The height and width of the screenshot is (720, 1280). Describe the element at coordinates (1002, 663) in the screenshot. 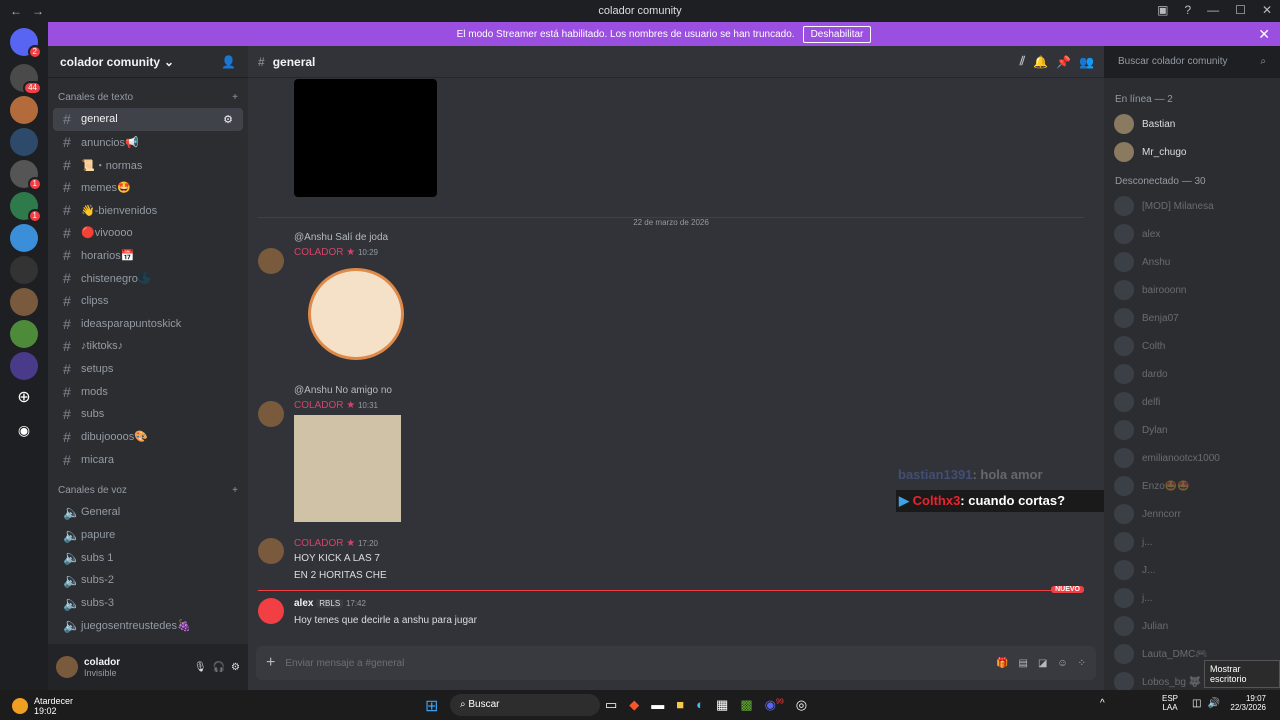

I see `gift-icon: 🎁` at that location.